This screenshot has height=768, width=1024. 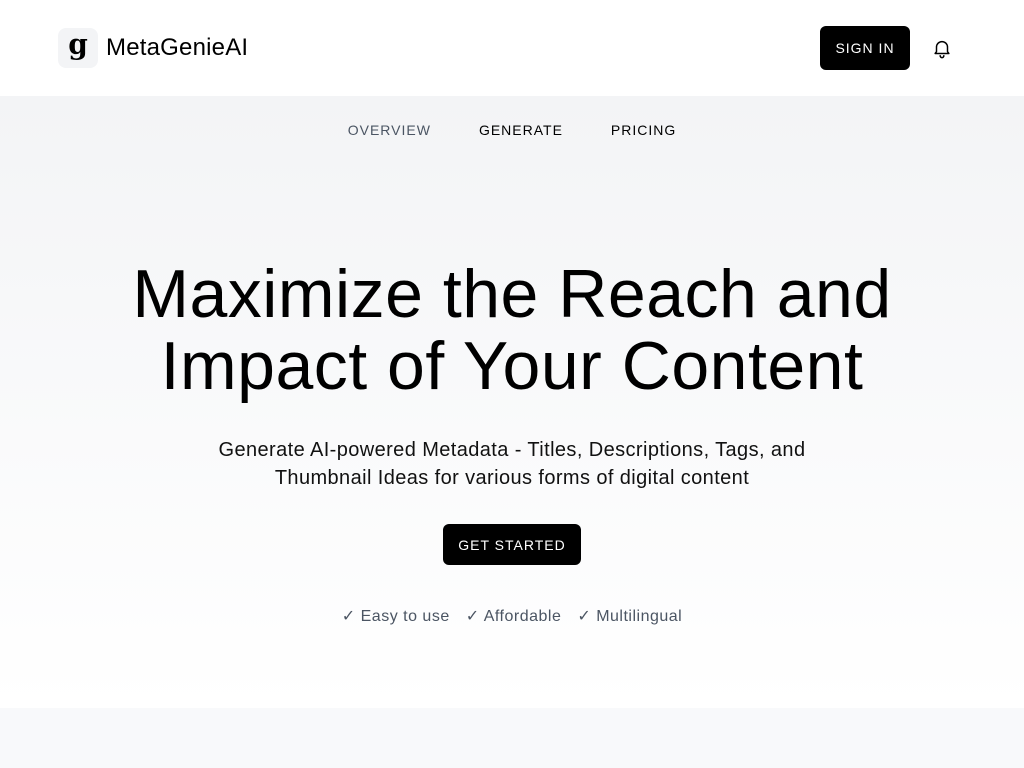 I want to click on hero-headline-line-1: Maximize the Reach and, so click(x=512, y=294).